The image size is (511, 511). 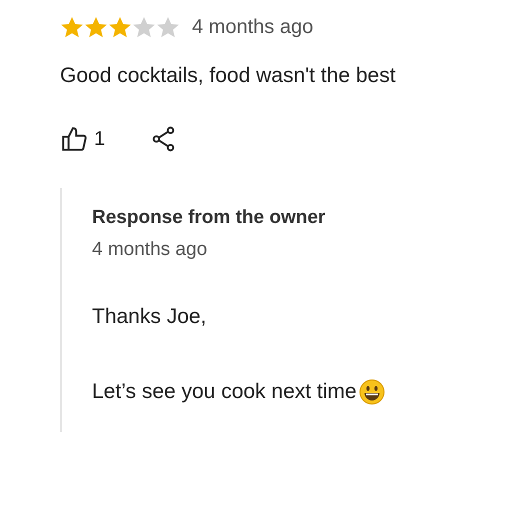 I want to click on review-time: 4 months ago, so click(x=253, y=27).